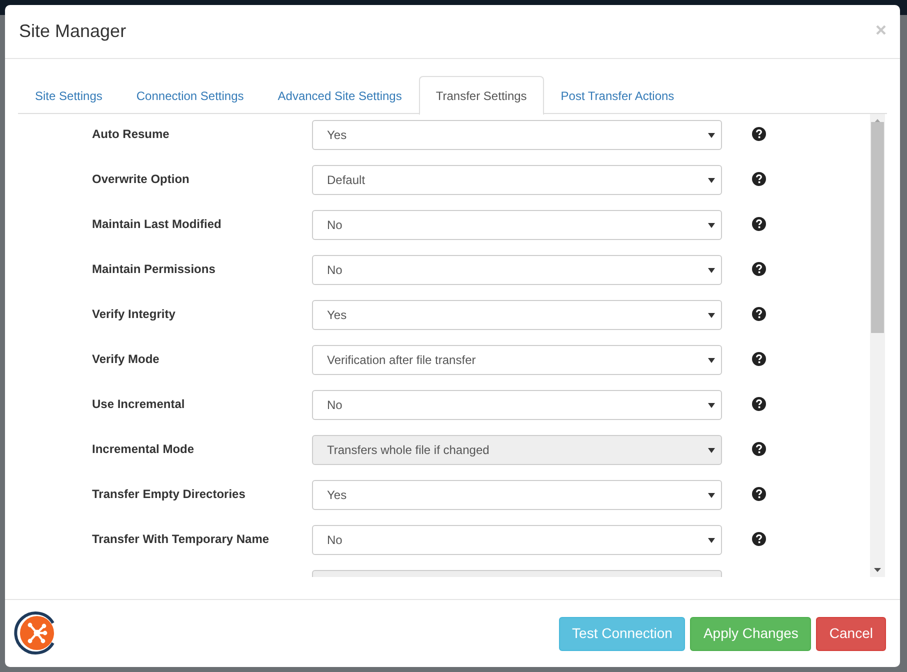  I want to click on tab: Post Transfer Actions, so click(618, 95).